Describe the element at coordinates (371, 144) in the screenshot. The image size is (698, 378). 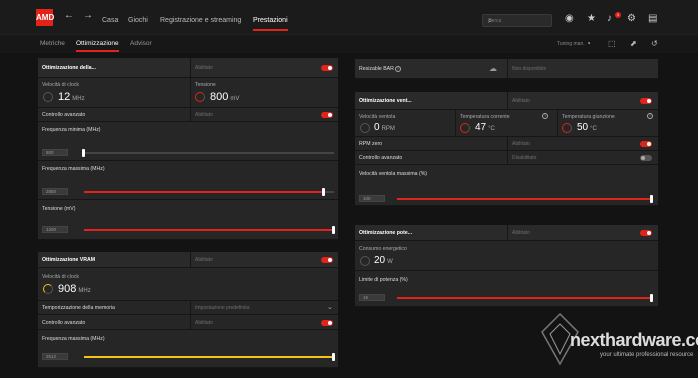
I see `zero-rpm-label: RPM zero` at that location.